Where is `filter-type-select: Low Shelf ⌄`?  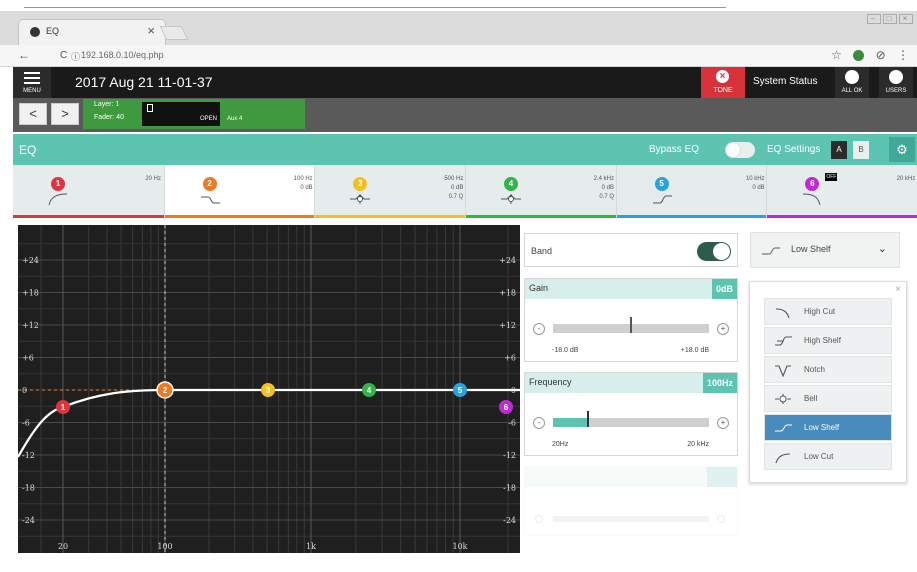 filter-type-select: Low Shelf ⌄ is located at coordinates (825, 250).